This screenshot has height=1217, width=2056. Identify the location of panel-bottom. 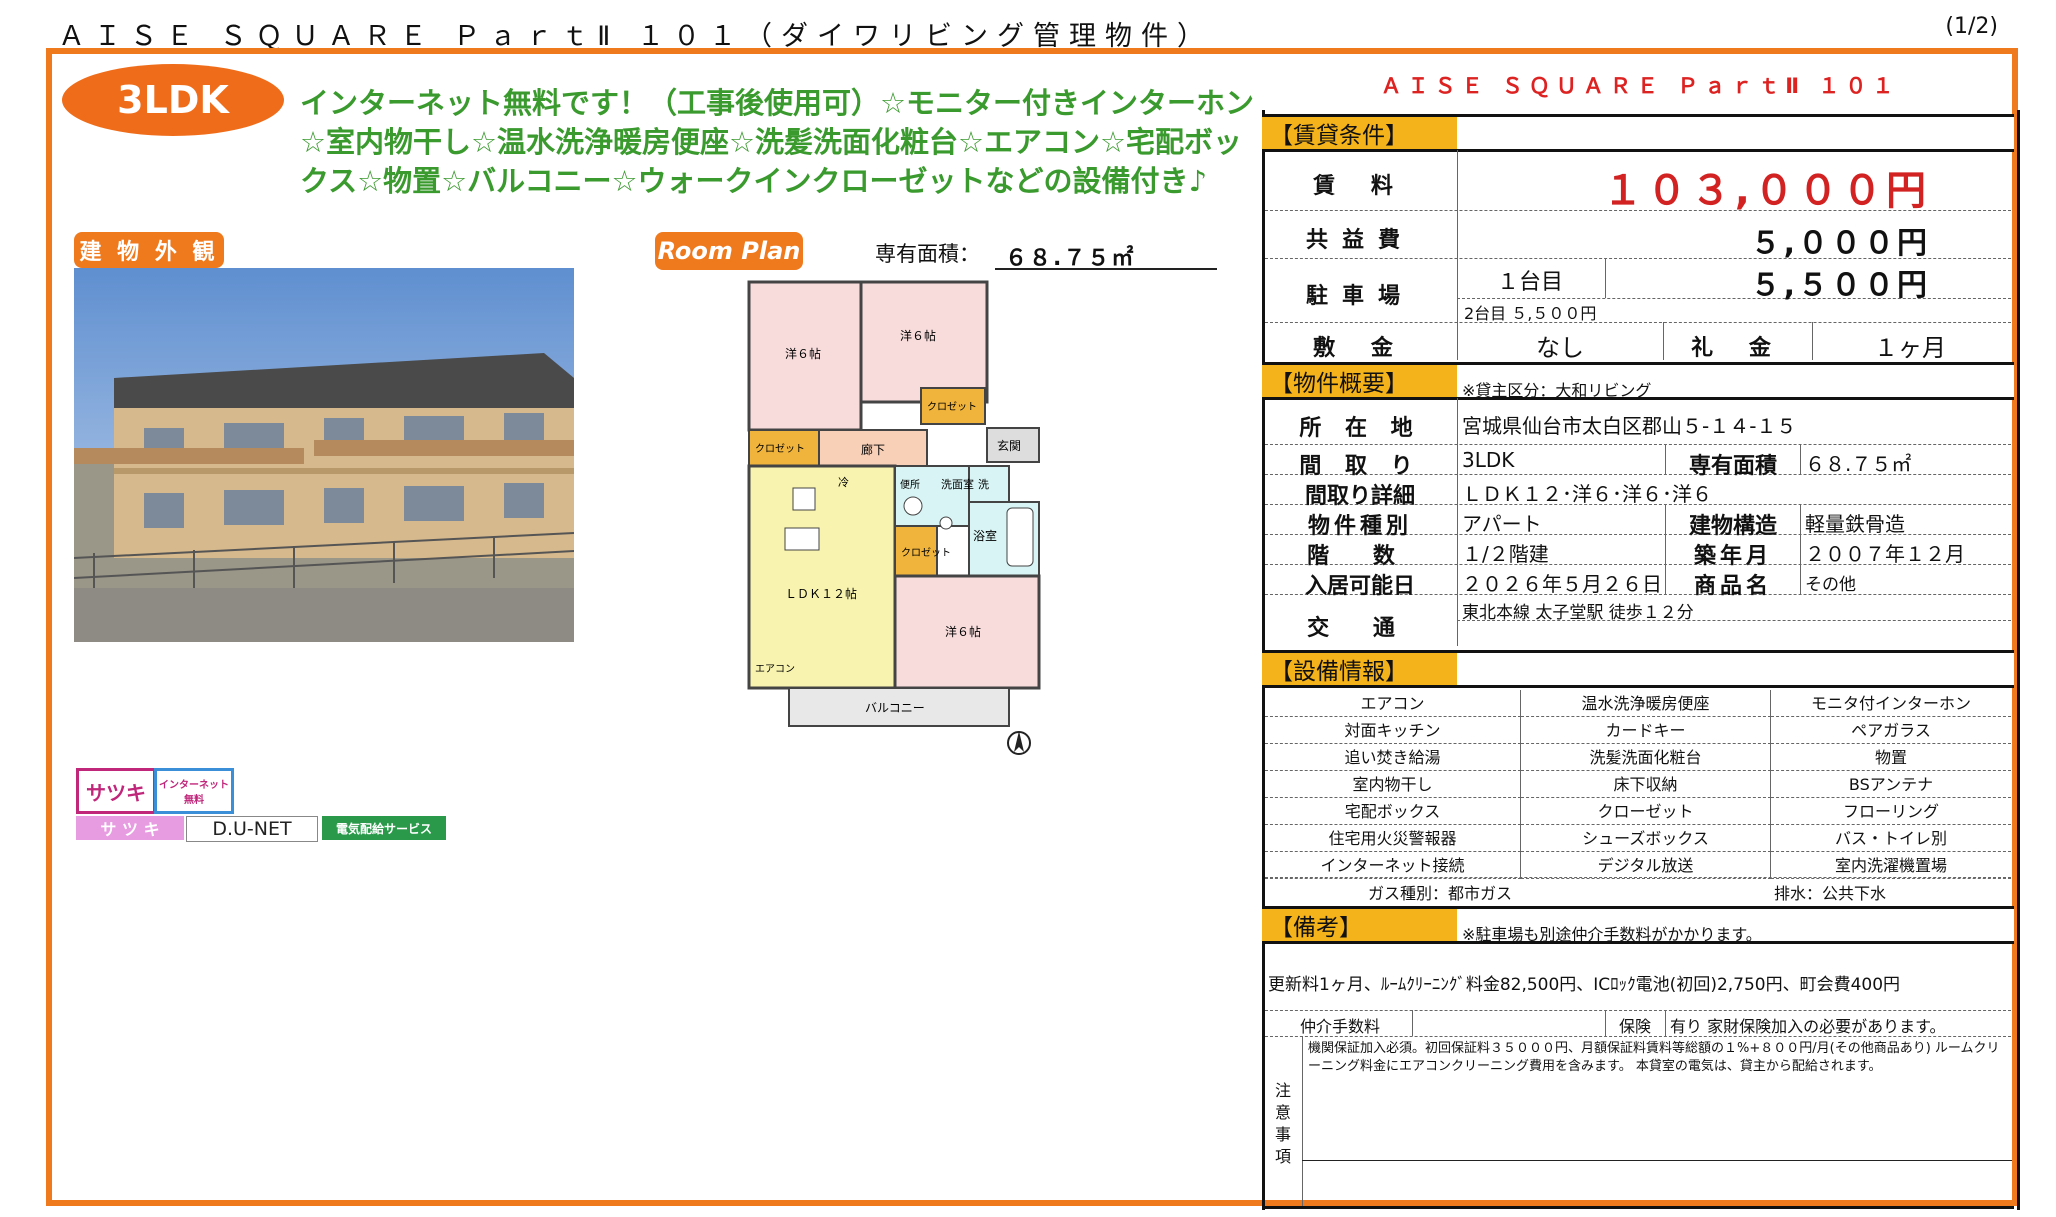
(1638, 1207).